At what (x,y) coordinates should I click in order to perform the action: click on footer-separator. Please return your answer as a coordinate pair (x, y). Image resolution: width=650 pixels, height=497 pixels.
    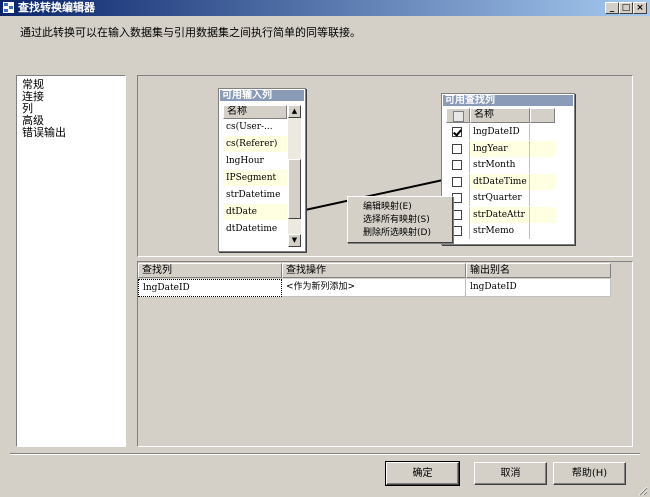
    Looking at the image, I should click on (325, 454).